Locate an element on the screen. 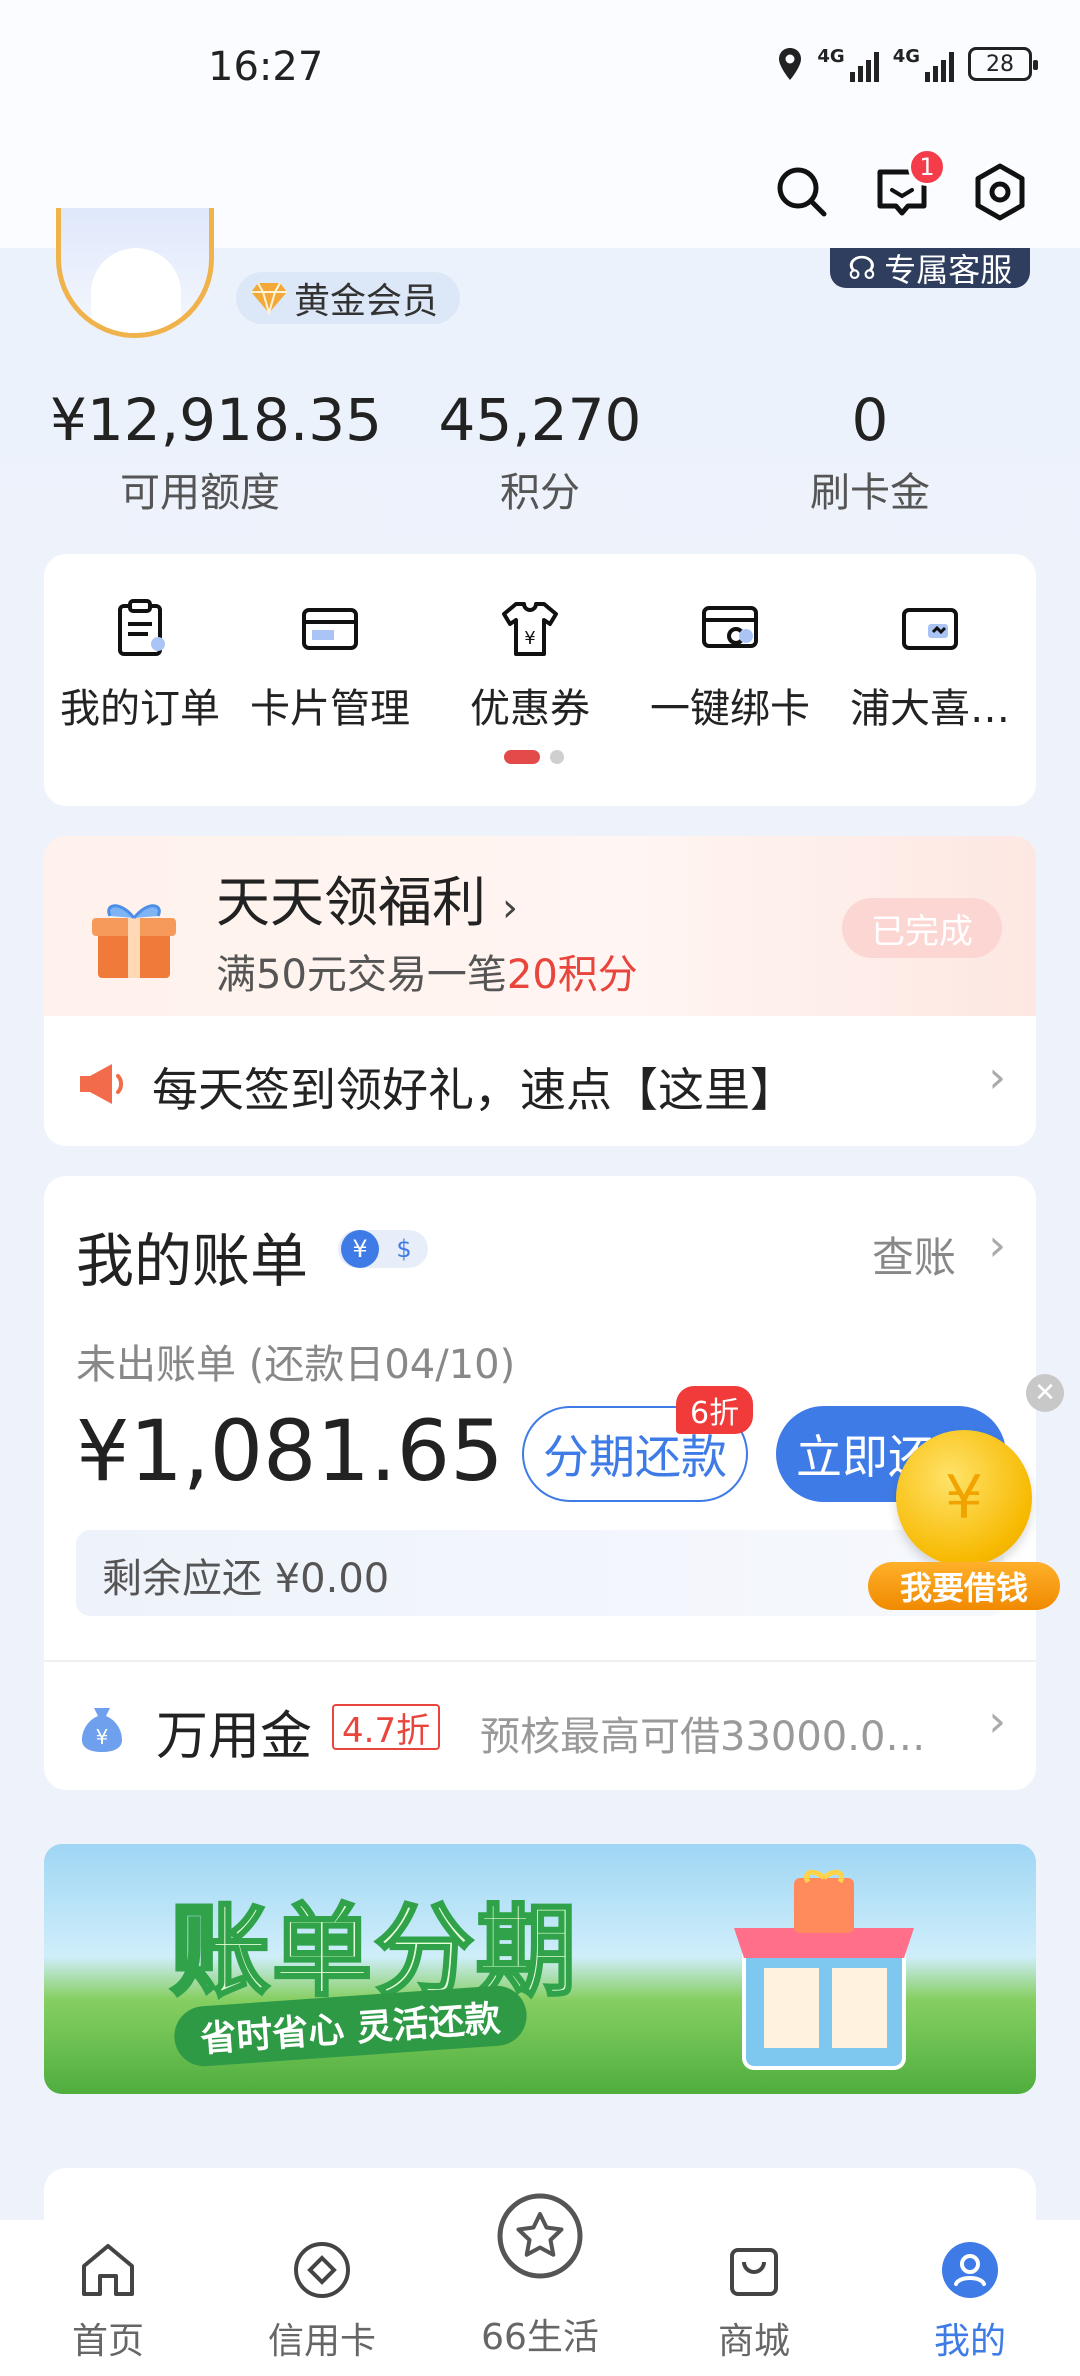 This screenshot has width=1080, height=2376. welfare-card: 天天领福利 › 满50元交易一笔20积分 已完成 每天签到领好礼，速点【这里】 › is located at coordinates (540, 991).